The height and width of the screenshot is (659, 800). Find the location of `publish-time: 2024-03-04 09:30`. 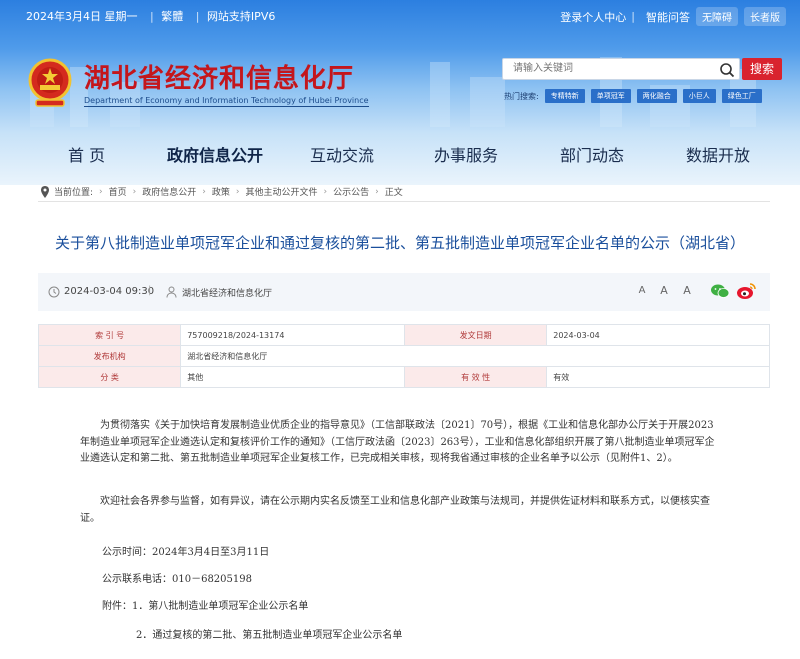

publish-time: 2024-03-04 09:30 is located at coordinates (109, 291).